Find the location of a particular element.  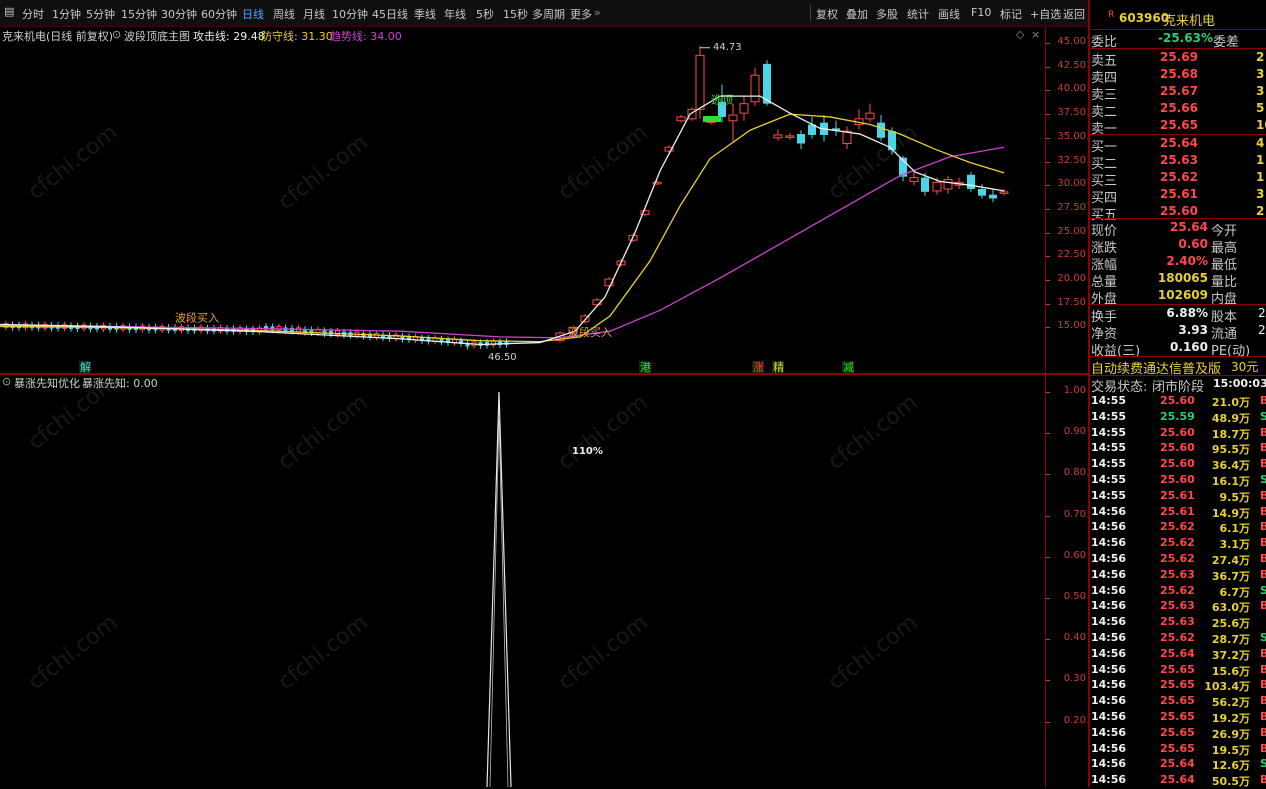

ask-row: 卖三 25.67 3 is located at coordinates (1178, 93).